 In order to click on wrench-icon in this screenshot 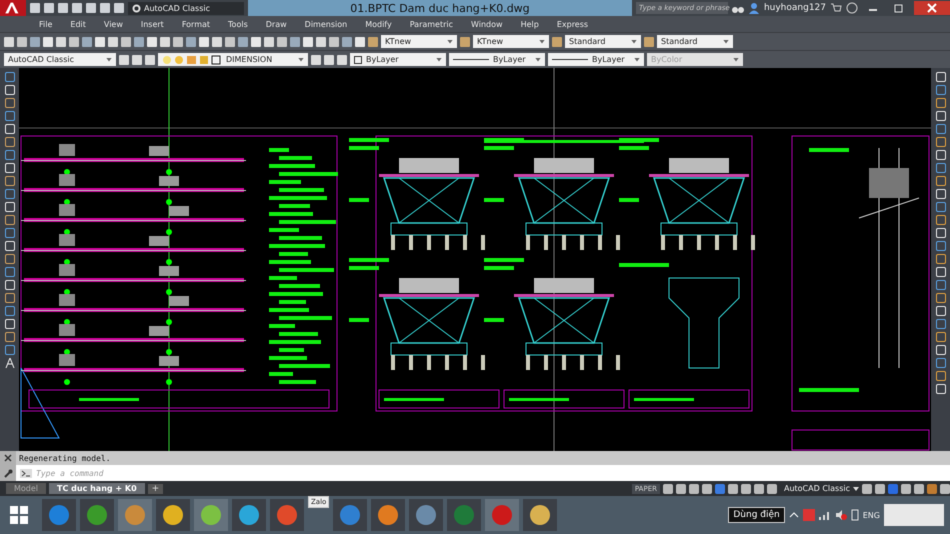, I will do `click(8, 473)`.